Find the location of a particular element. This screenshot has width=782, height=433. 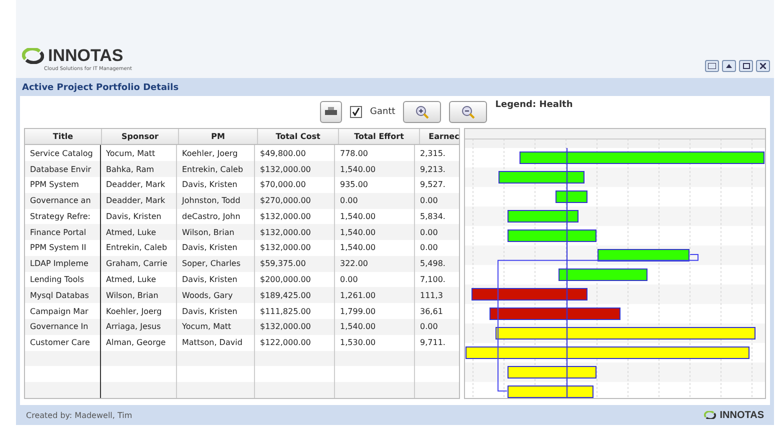

panel-title: Active Project Portfolio Details is located at coordinates (100, 88).